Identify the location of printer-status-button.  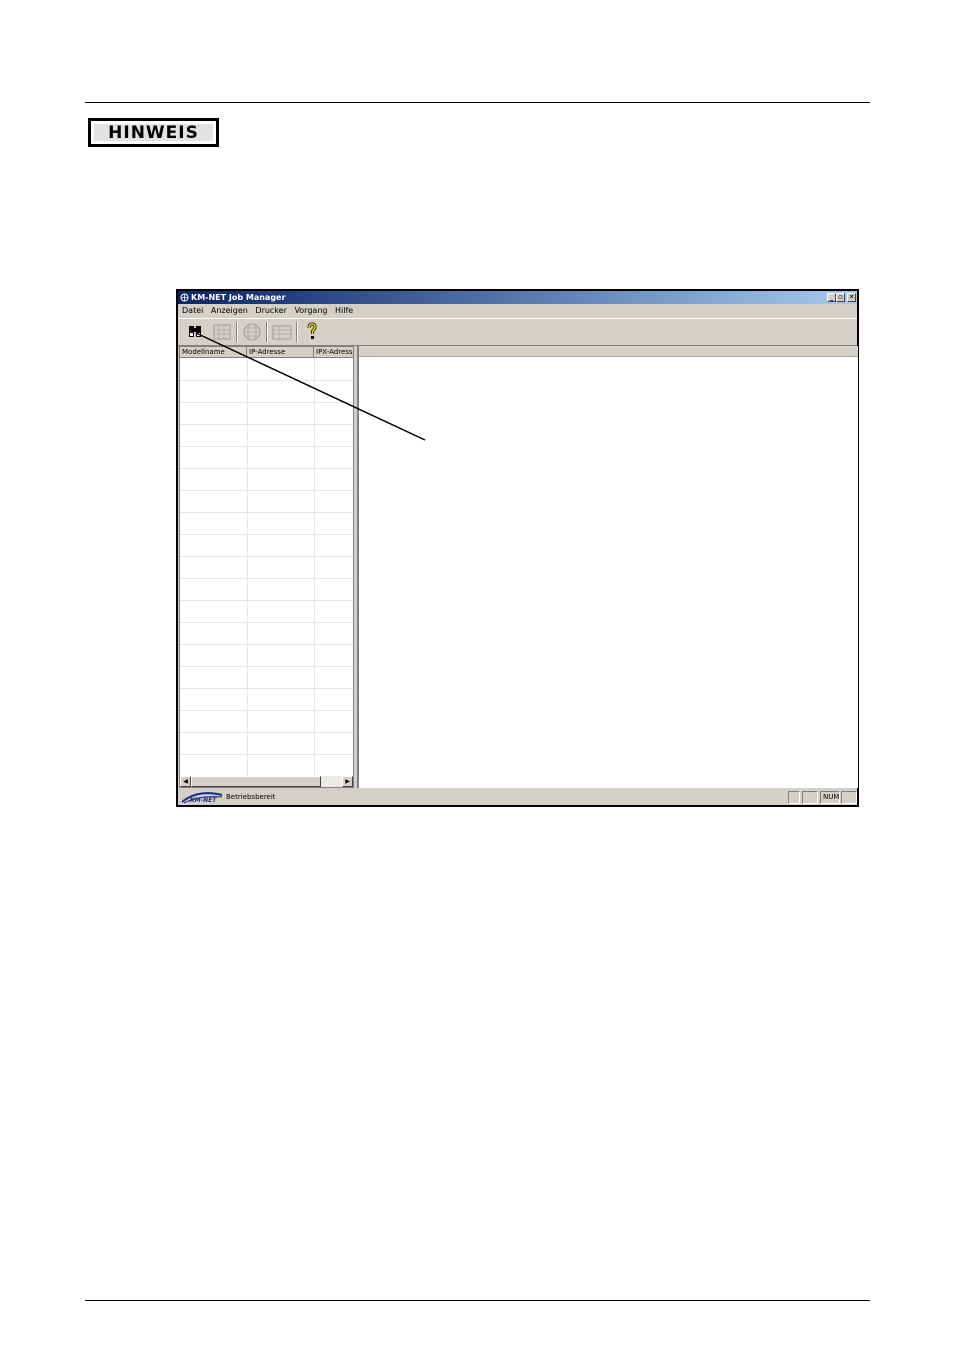
(222, 332).